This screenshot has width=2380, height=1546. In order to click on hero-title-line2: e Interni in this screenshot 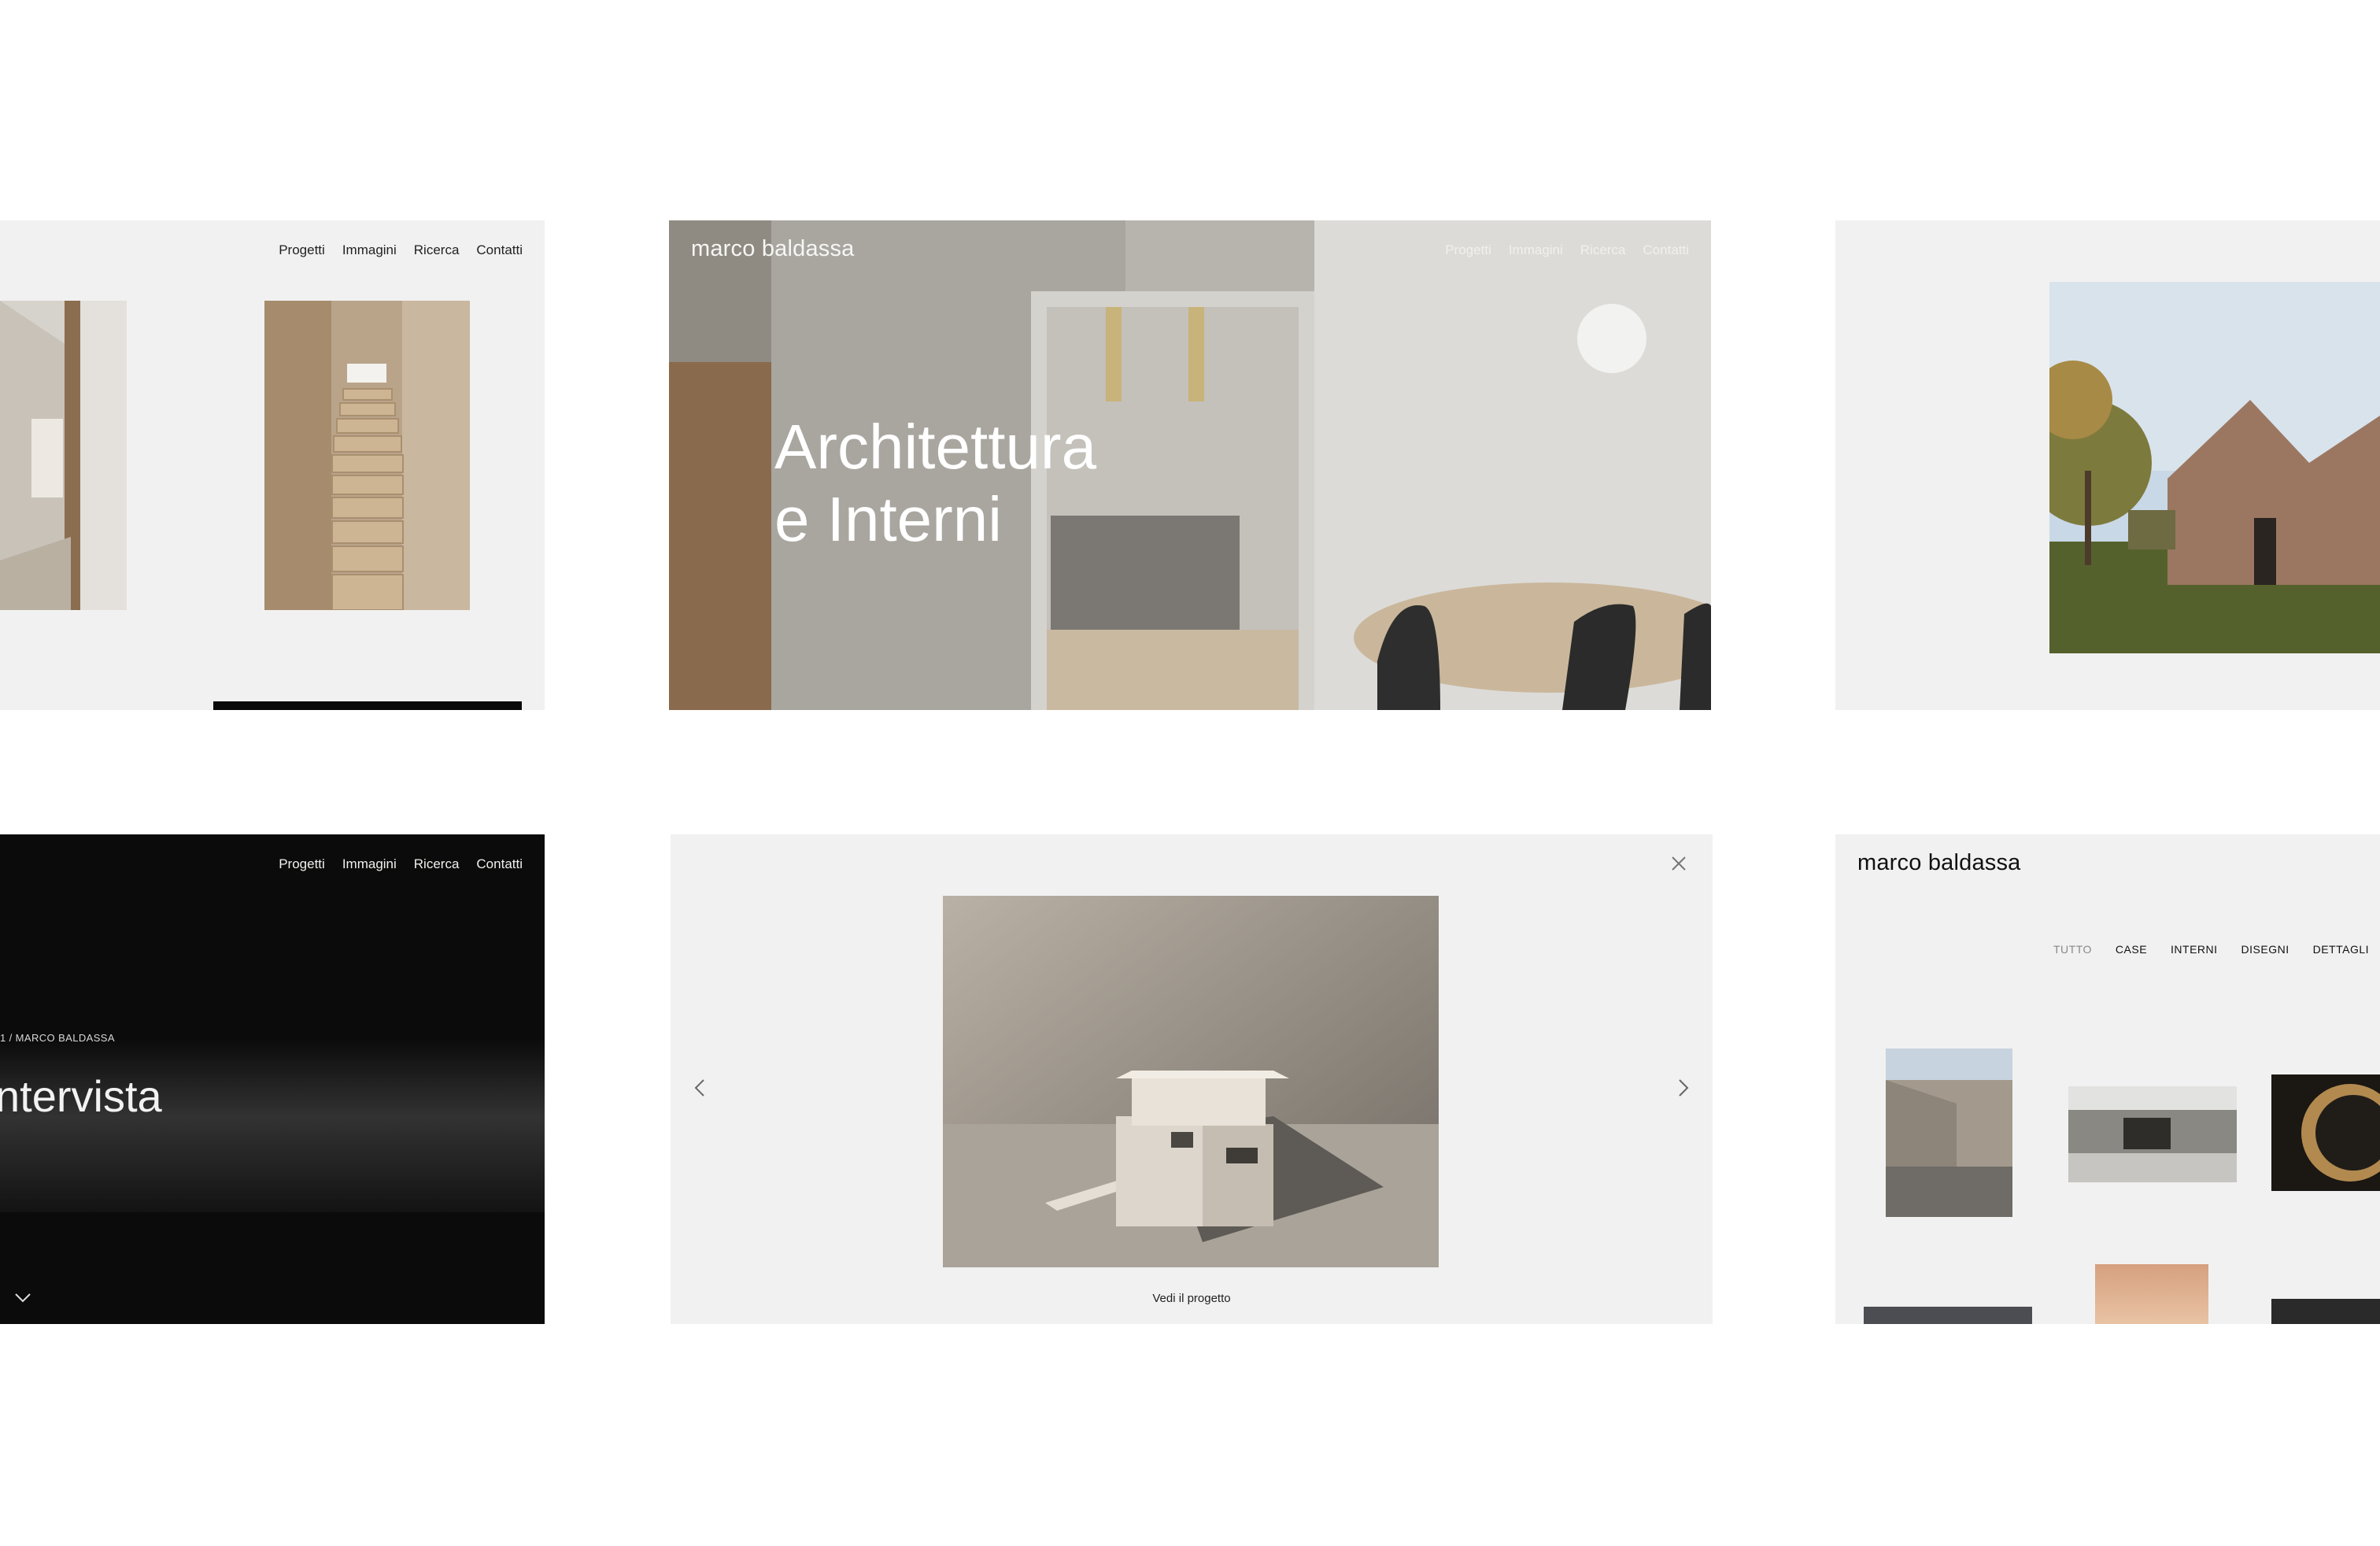, I will do `click(888, 519)`.